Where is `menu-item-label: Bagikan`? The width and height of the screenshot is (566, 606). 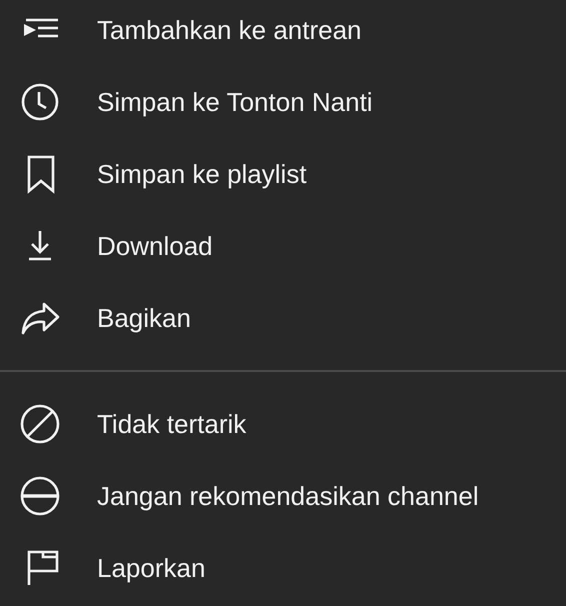 menu-item-label: Bagikan is located at coordinates (144, 318).